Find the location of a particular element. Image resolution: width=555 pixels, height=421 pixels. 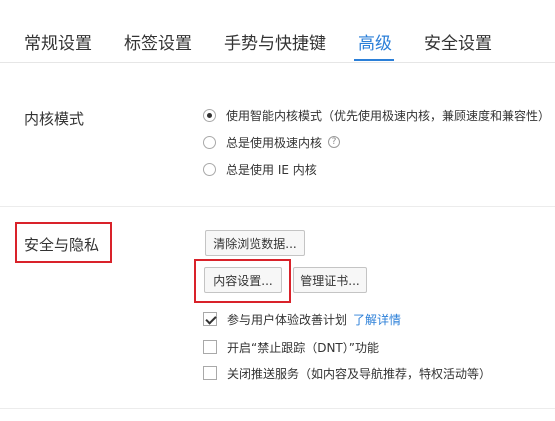

checkbox-dnt: 开启“禁止跟踪（DNT）”功能 is located at coordinates (291, 347).